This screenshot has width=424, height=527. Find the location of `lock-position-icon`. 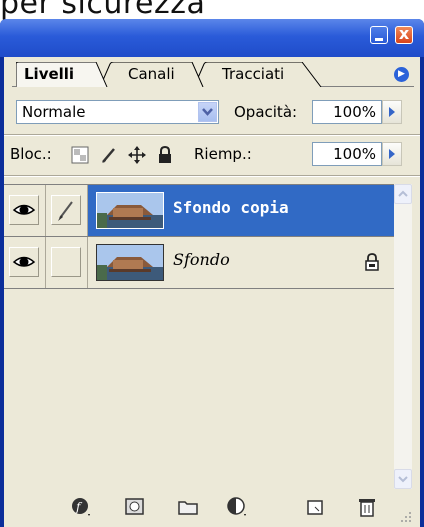

lock-position-icon is located at coordinates (137, 155).